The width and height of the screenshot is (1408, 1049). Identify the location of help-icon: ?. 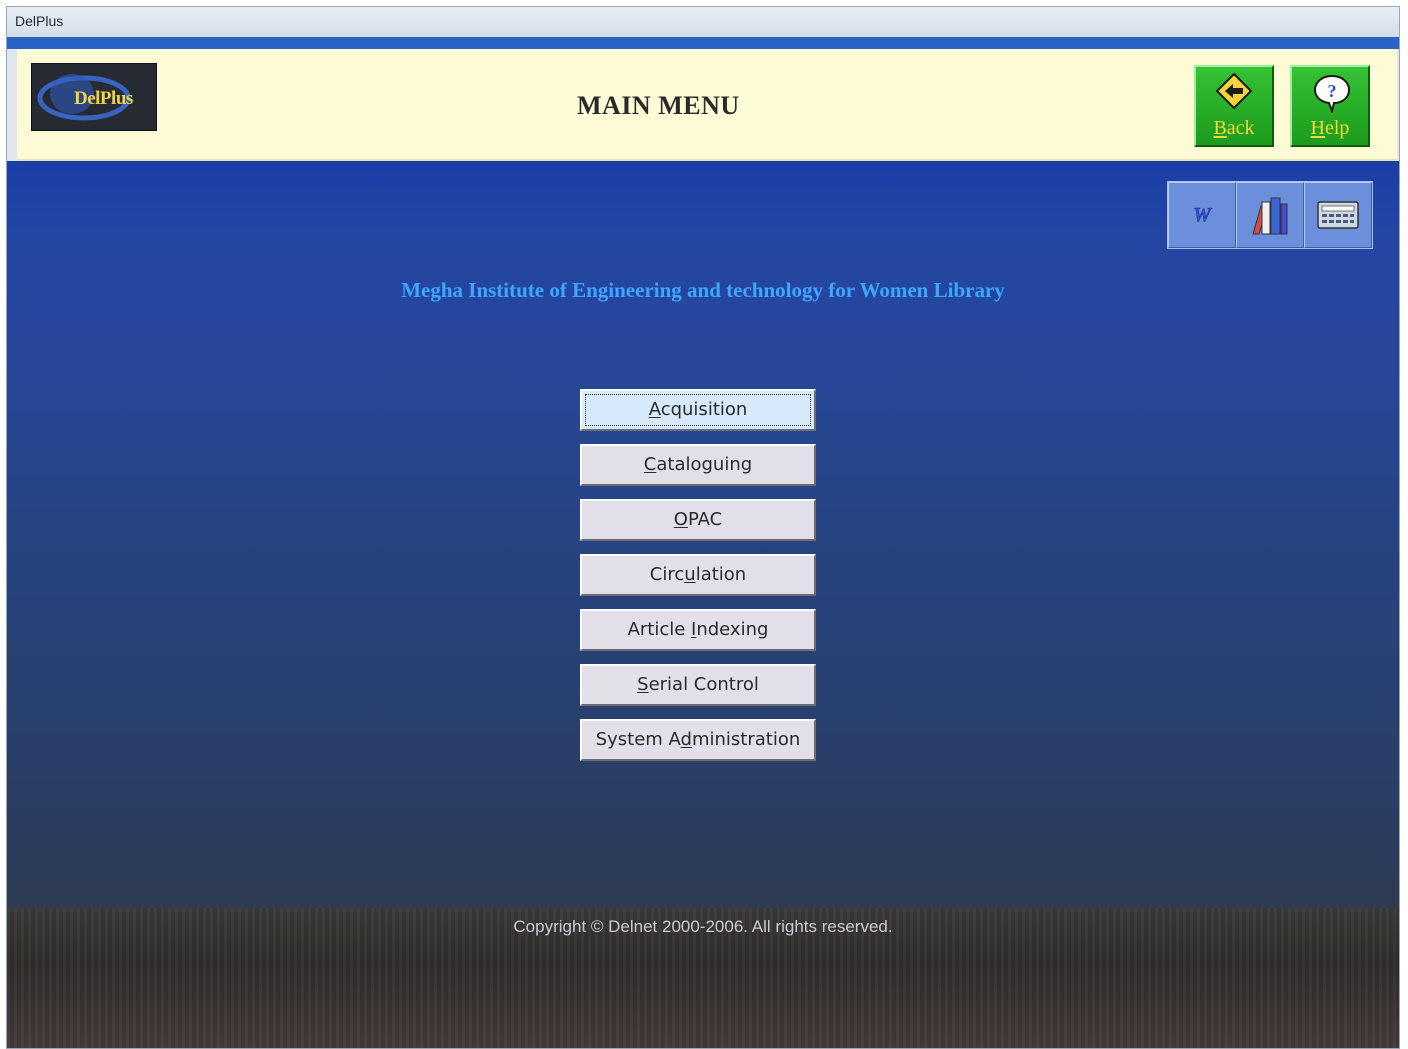
(1332, 95).